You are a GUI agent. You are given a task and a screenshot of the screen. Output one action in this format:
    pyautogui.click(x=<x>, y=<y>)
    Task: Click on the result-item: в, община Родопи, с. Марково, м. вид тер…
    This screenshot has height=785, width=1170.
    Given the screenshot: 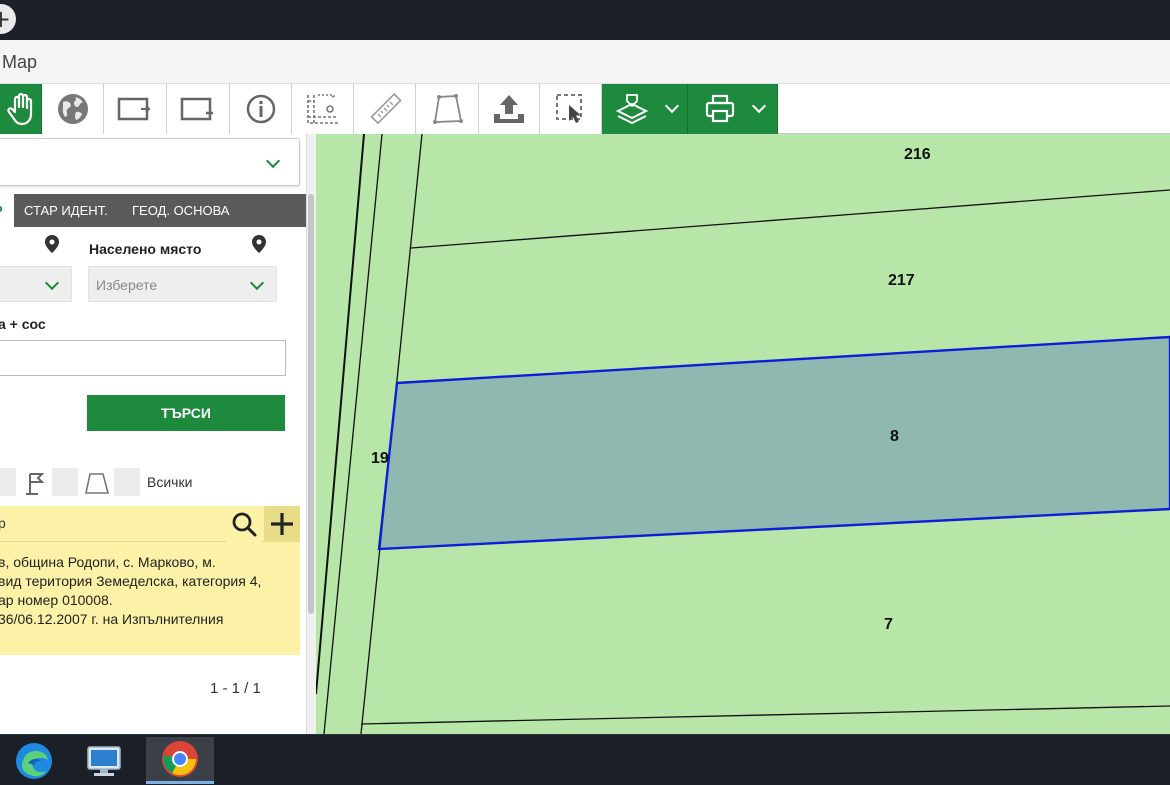 What is the action you would take?
    pyautogui.click(x=150, y=598)
    